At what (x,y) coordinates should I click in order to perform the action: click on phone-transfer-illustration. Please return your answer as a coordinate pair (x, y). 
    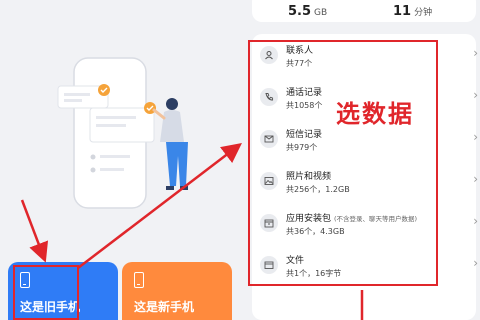
    Looking at the image, I should click on (122, 133).